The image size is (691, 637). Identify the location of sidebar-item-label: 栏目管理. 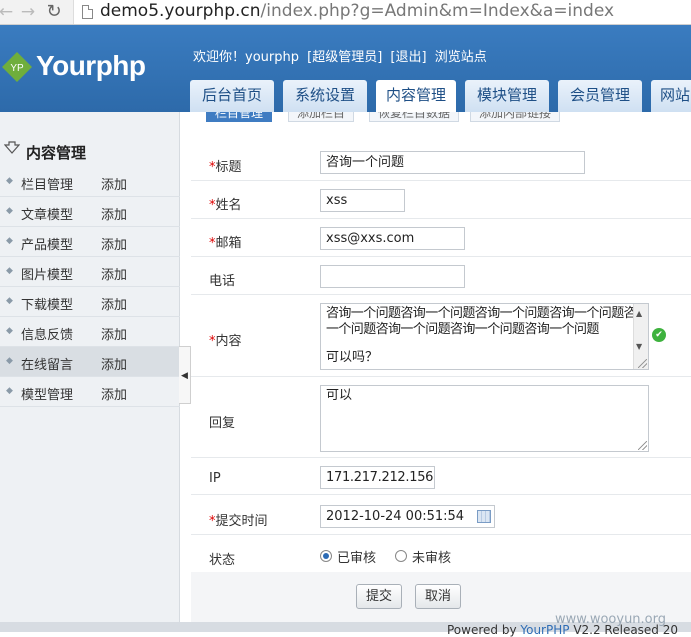
(47, 183).